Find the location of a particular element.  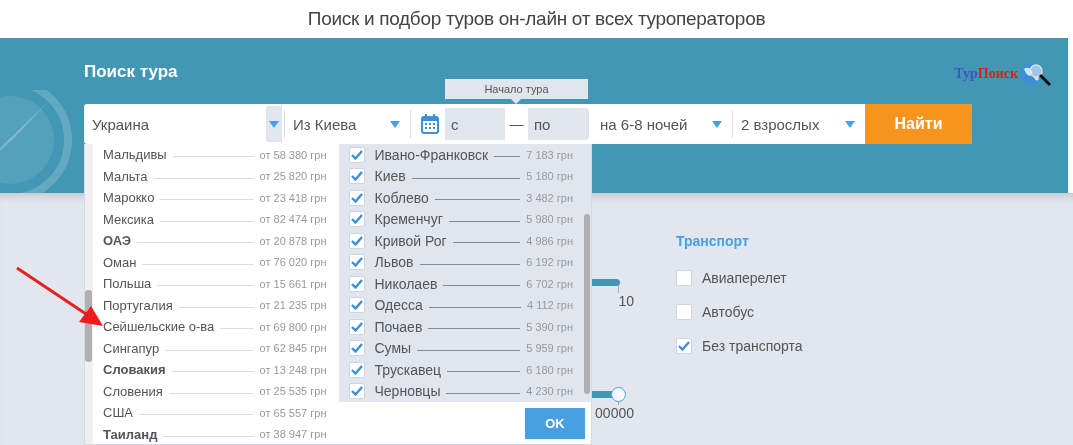

price-label: 3 482 грн is located at coordinates (549, 197).